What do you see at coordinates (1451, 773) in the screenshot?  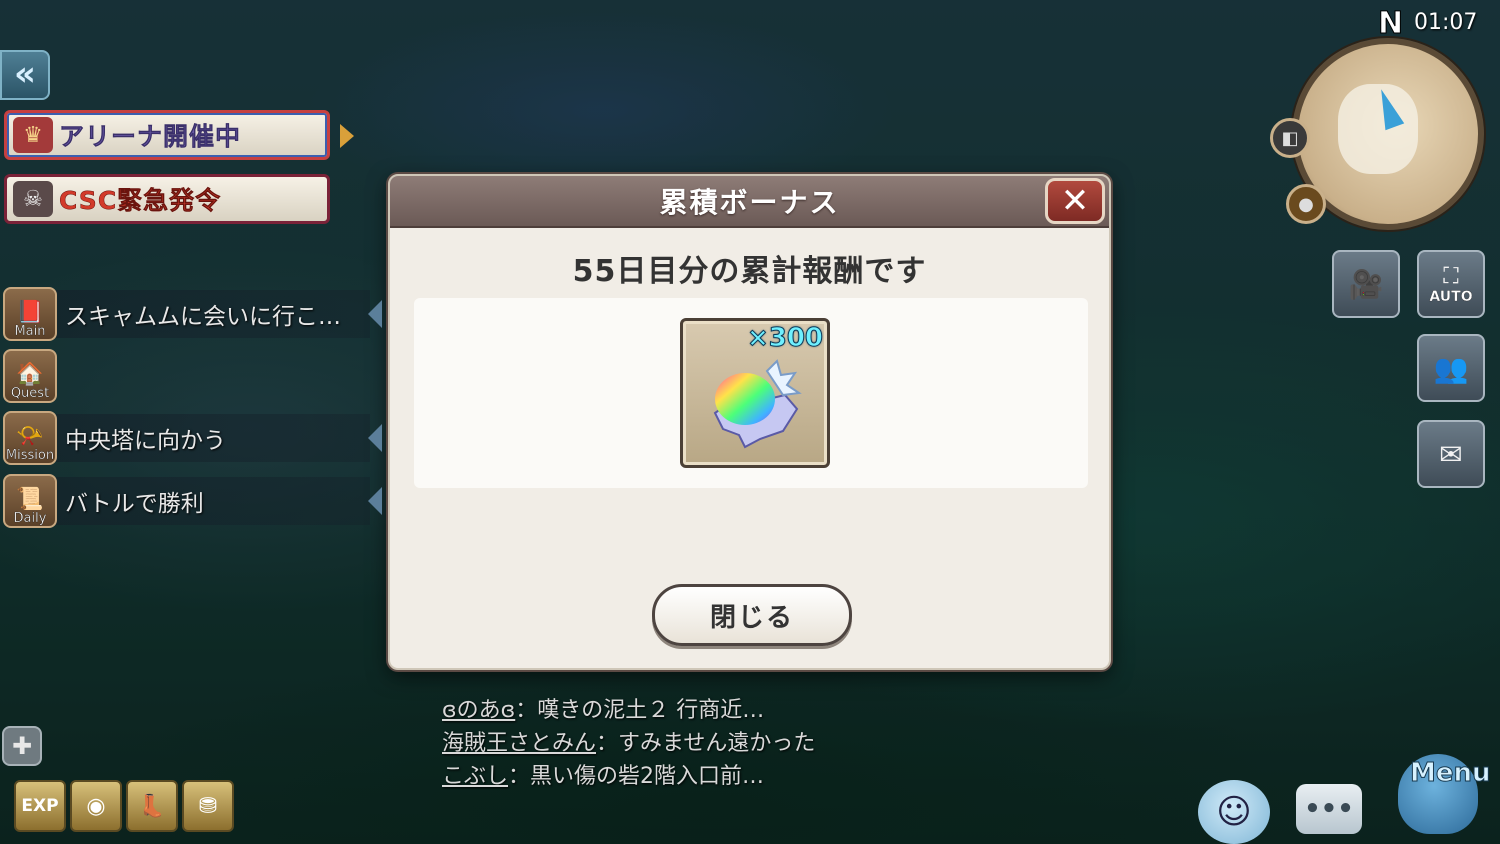 I see `menu-label: Menu` at bounding box center [1451, 773].